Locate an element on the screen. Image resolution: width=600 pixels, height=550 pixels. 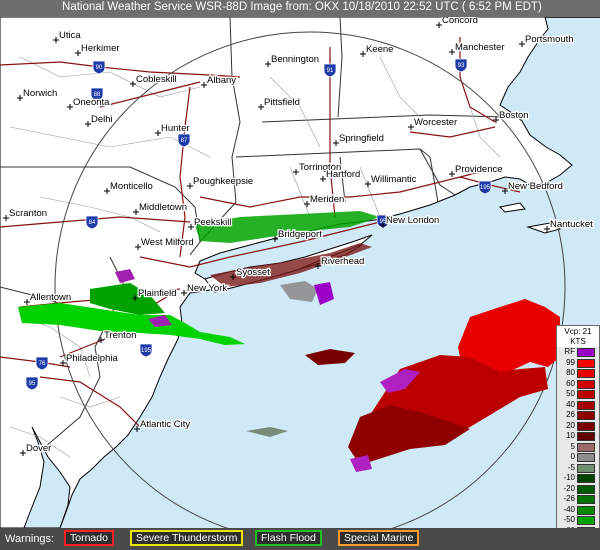
marthas-vineyard is located at coordinates (512, 207).